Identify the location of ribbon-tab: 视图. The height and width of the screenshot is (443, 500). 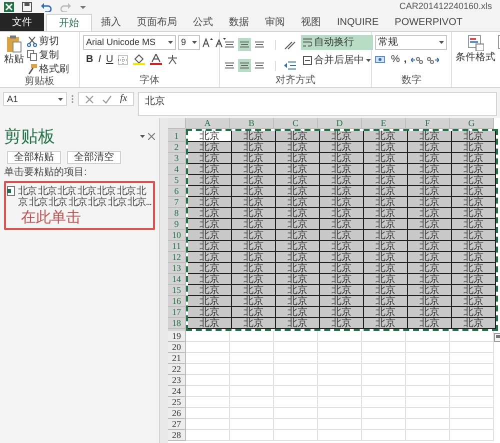
(311, 22).